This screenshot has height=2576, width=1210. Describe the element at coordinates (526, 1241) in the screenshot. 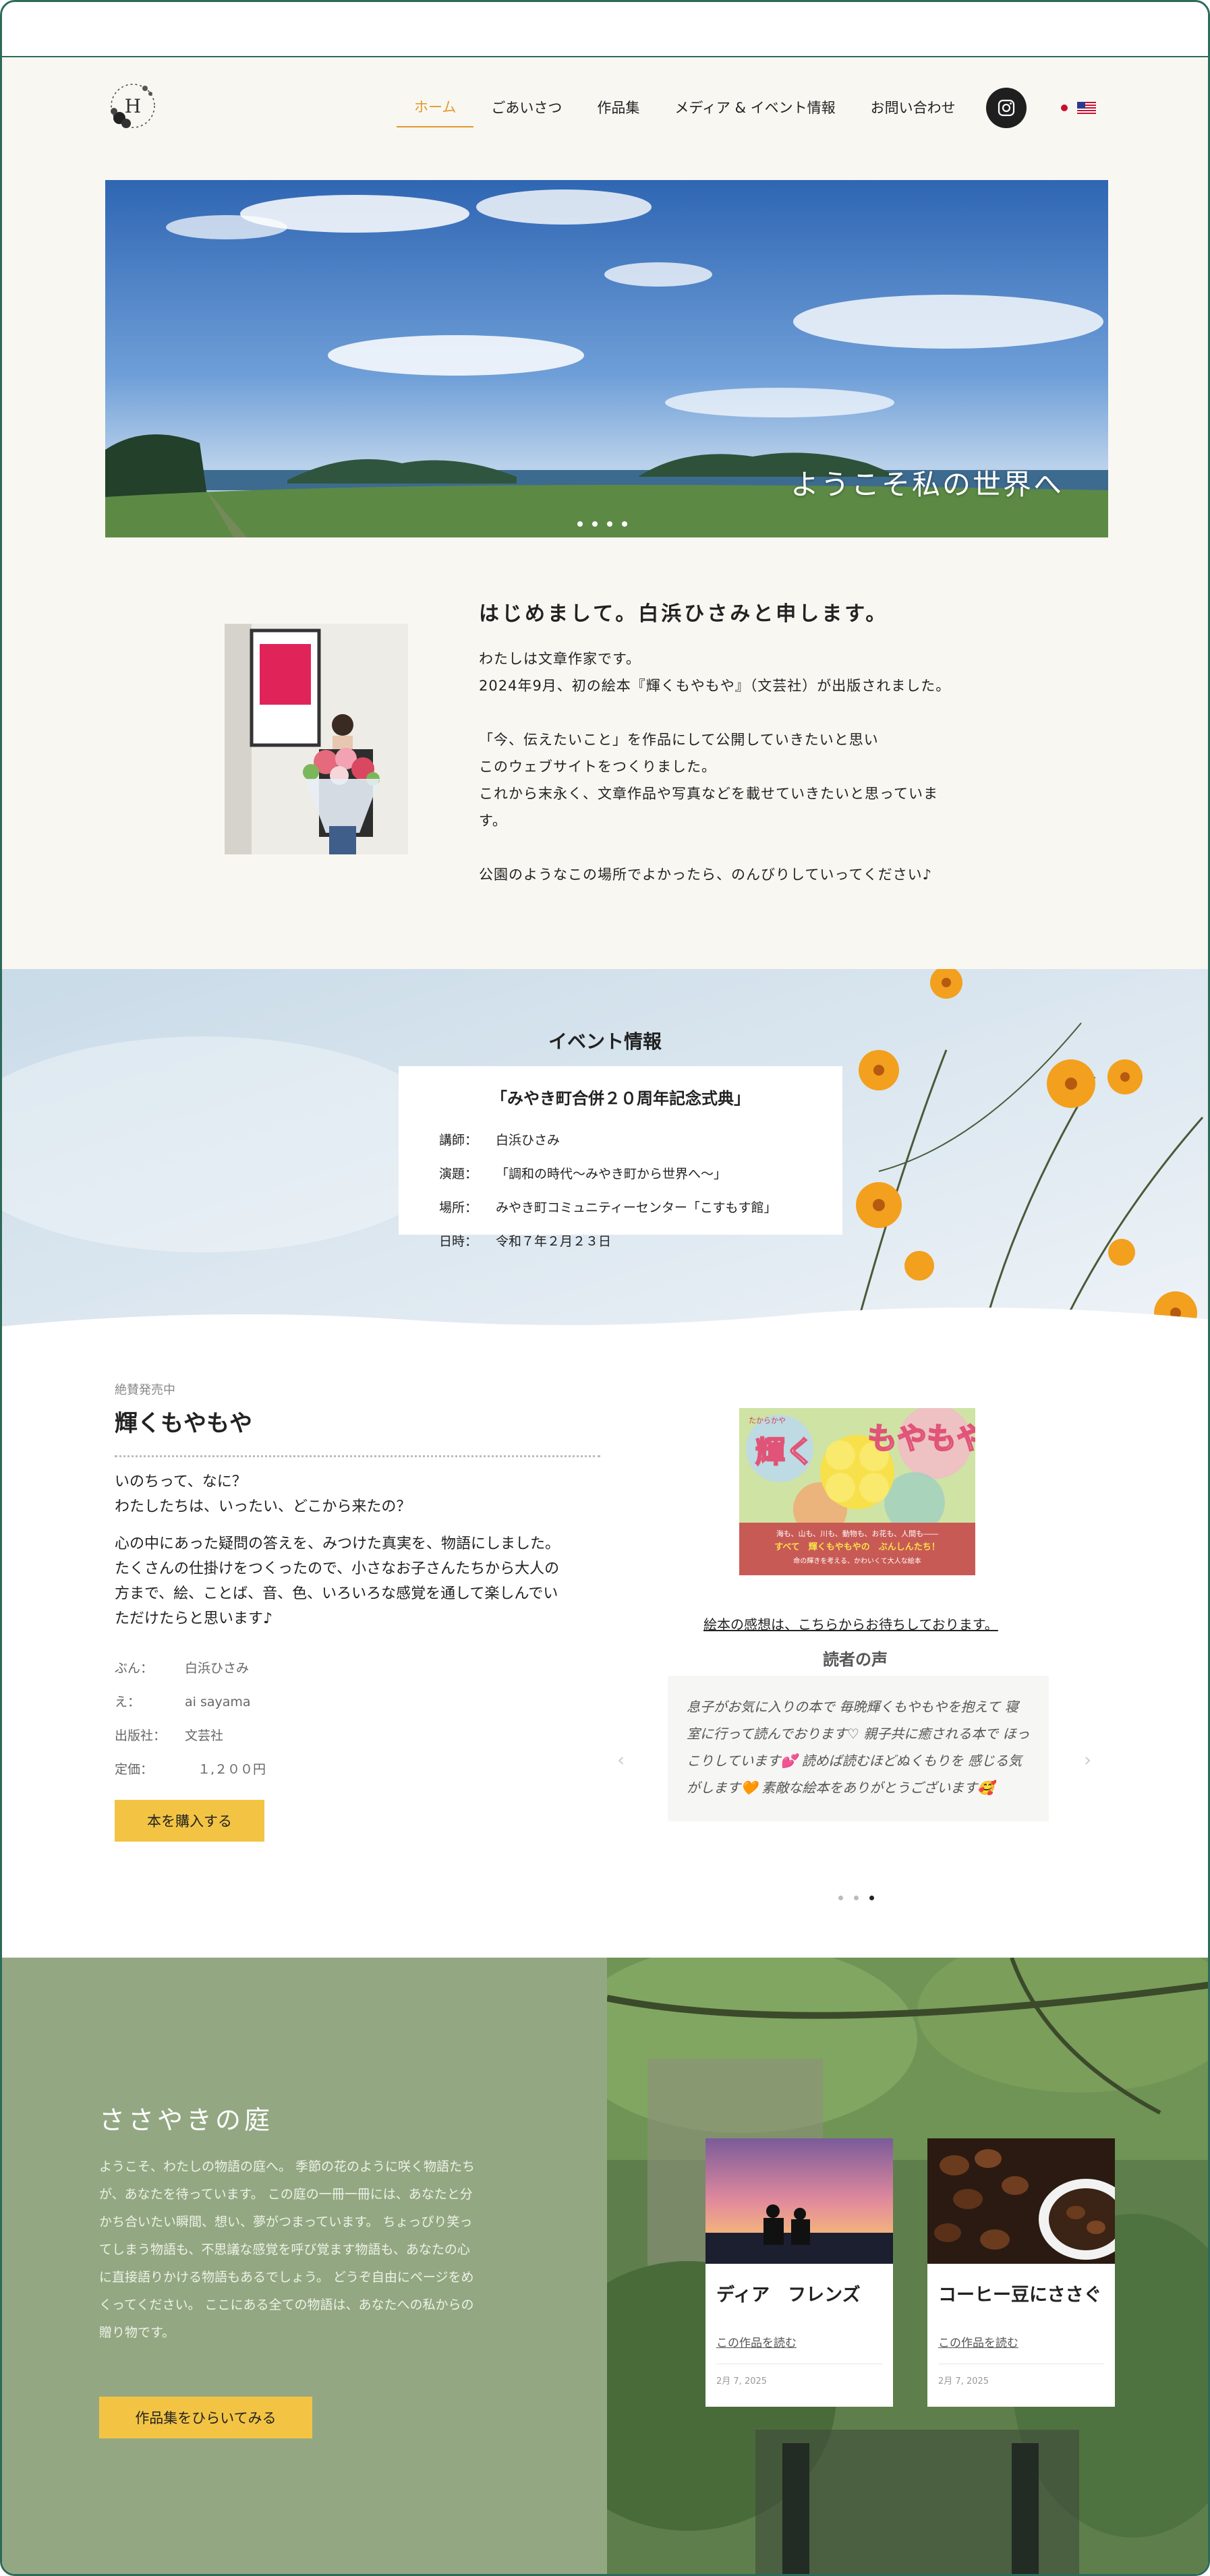

I see `event-row: 日時： 令和７年２月２３日` at that location.